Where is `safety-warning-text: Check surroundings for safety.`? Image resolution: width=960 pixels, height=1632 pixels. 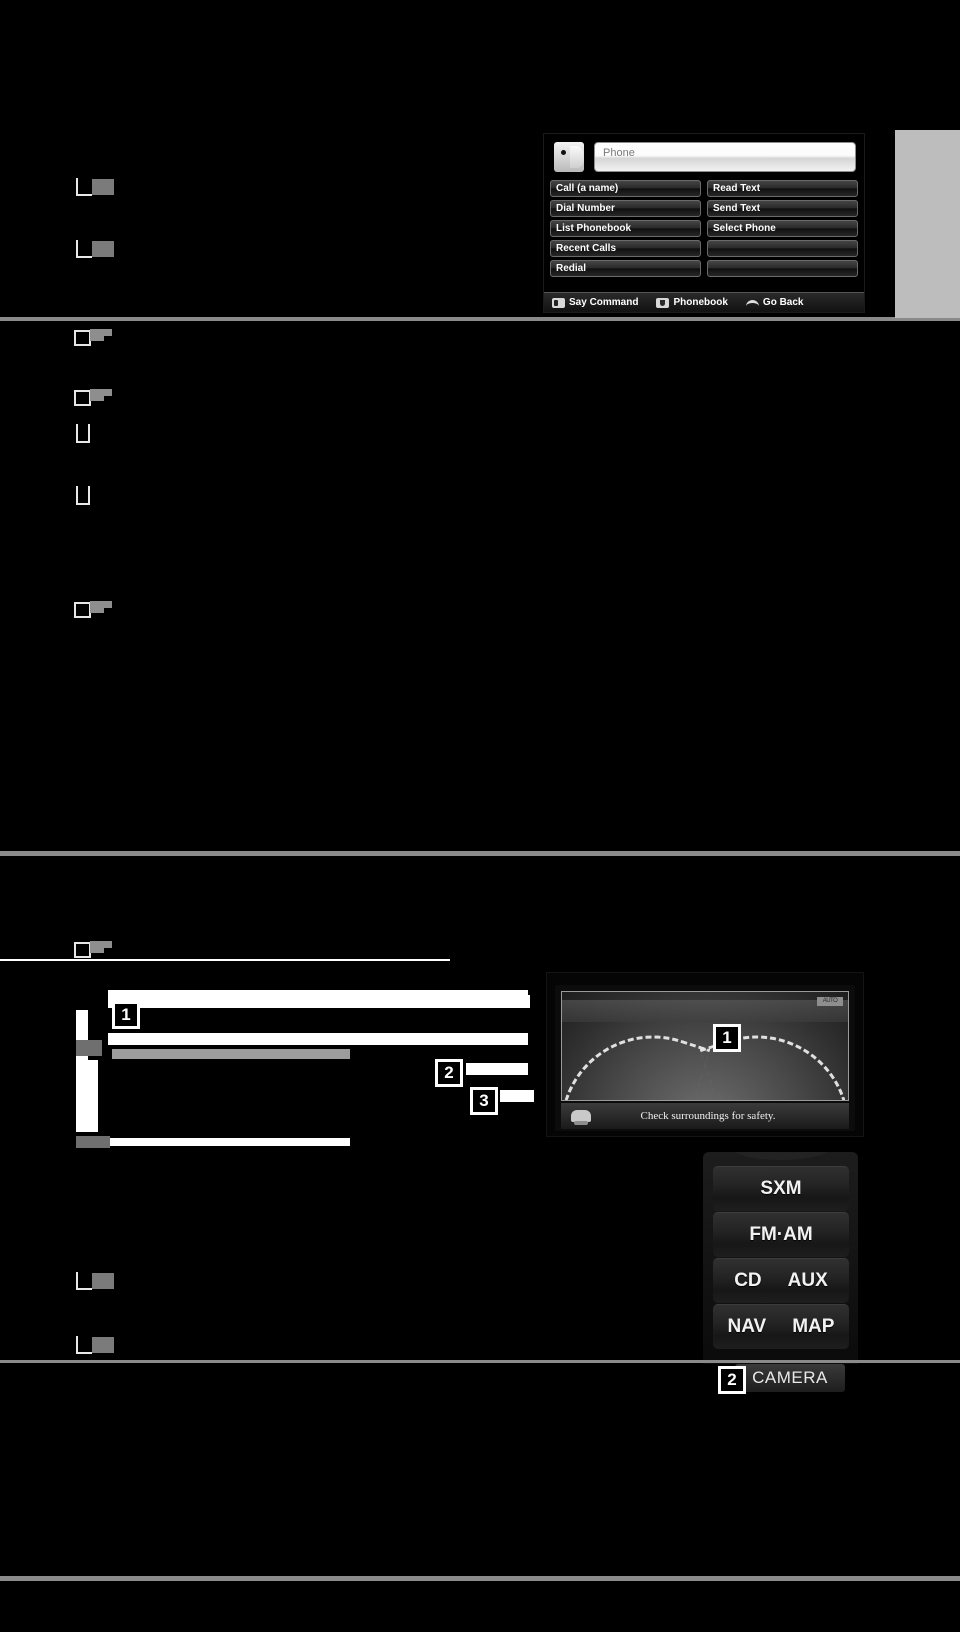
safety-warning-text: Check surroundings for safety. is located at coordinates (708, 1116).